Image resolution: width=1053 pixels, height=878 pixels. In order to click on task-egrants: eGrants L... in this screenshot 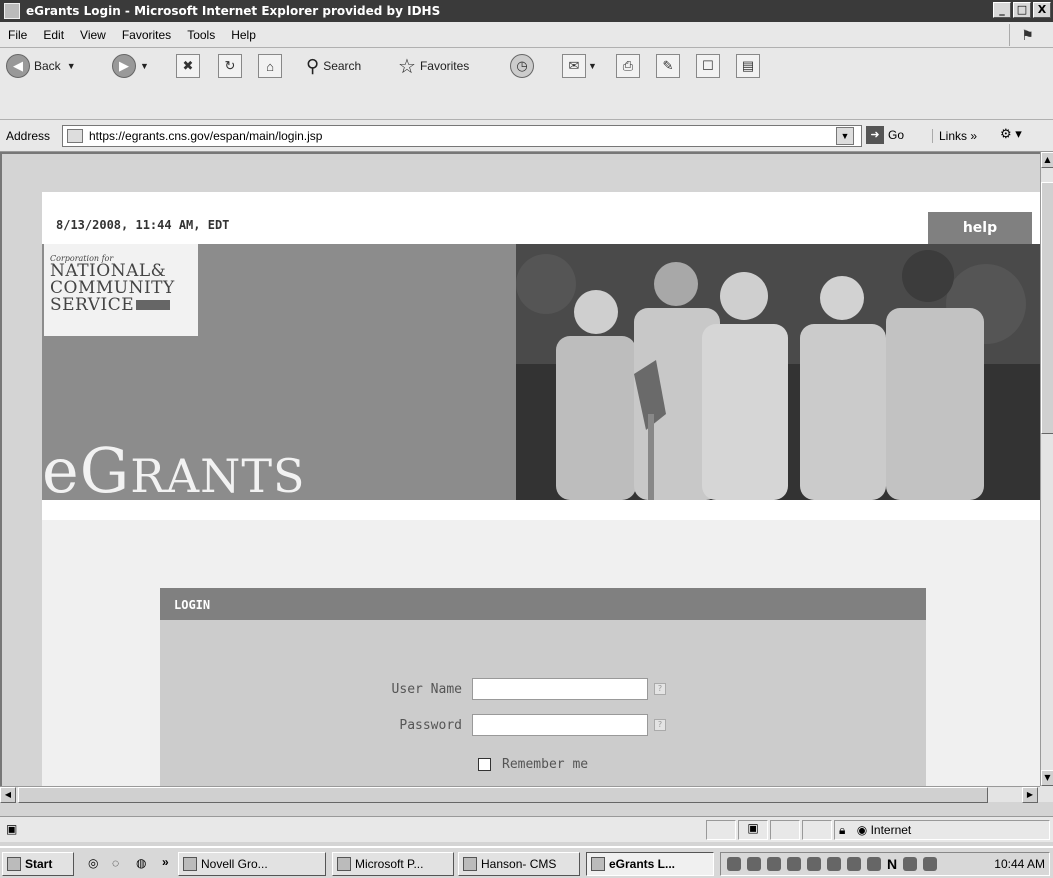, I will do `click(650, 864)`.